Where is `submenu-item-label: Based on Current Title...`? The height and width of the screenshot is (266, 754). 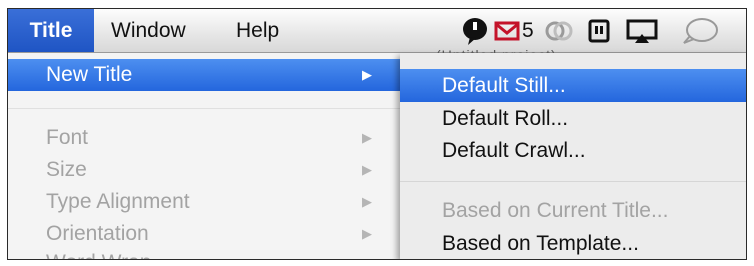
submenu-item-label: Based on Current Title... is located at coordinates (555, 210).